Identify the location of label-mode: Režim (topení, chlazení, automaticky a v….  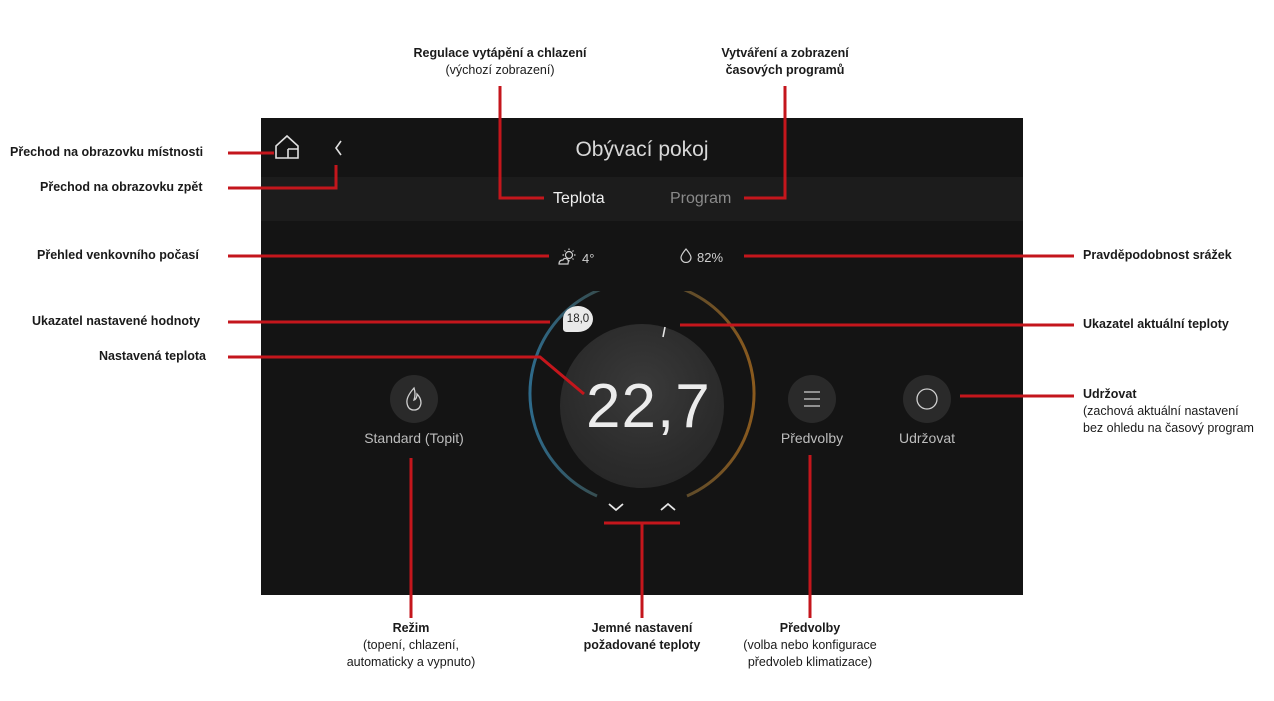
(411, 645).